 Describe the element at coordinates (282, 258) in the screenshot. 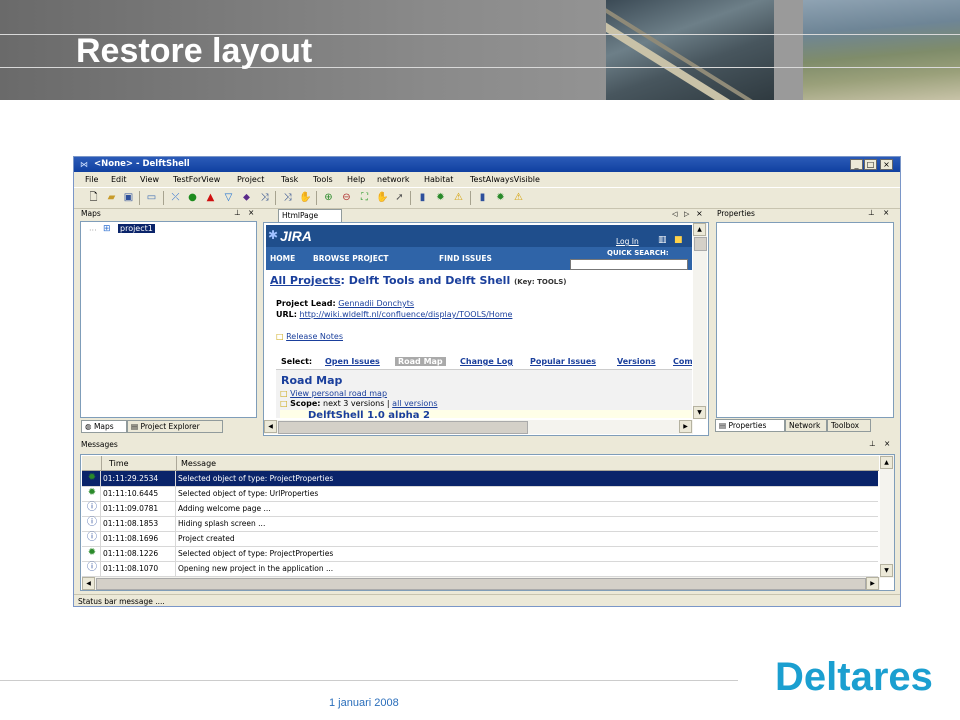

I see `nav-home: HOME` at that location.